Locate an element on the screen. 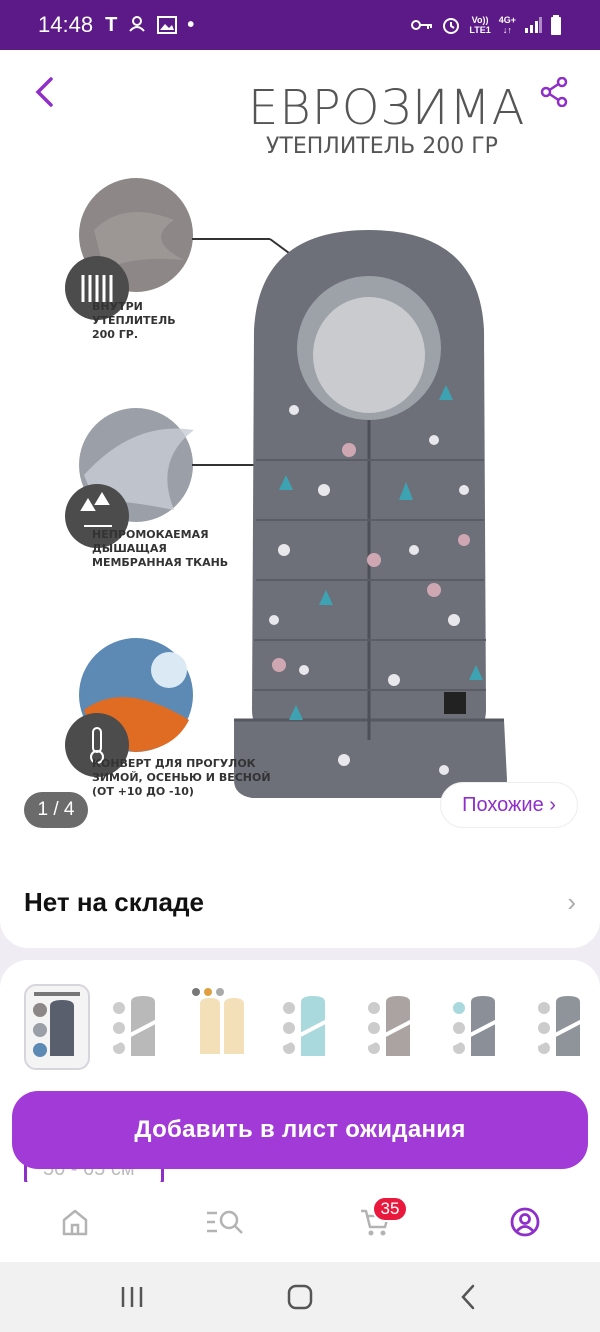  key-icon is located at coordinates (422, 25).